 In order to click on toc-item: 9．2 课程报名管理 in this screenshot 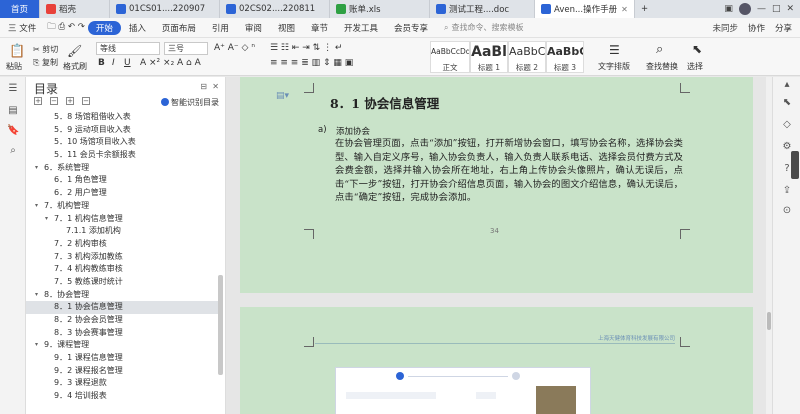, I will do `click(122, 371)`.